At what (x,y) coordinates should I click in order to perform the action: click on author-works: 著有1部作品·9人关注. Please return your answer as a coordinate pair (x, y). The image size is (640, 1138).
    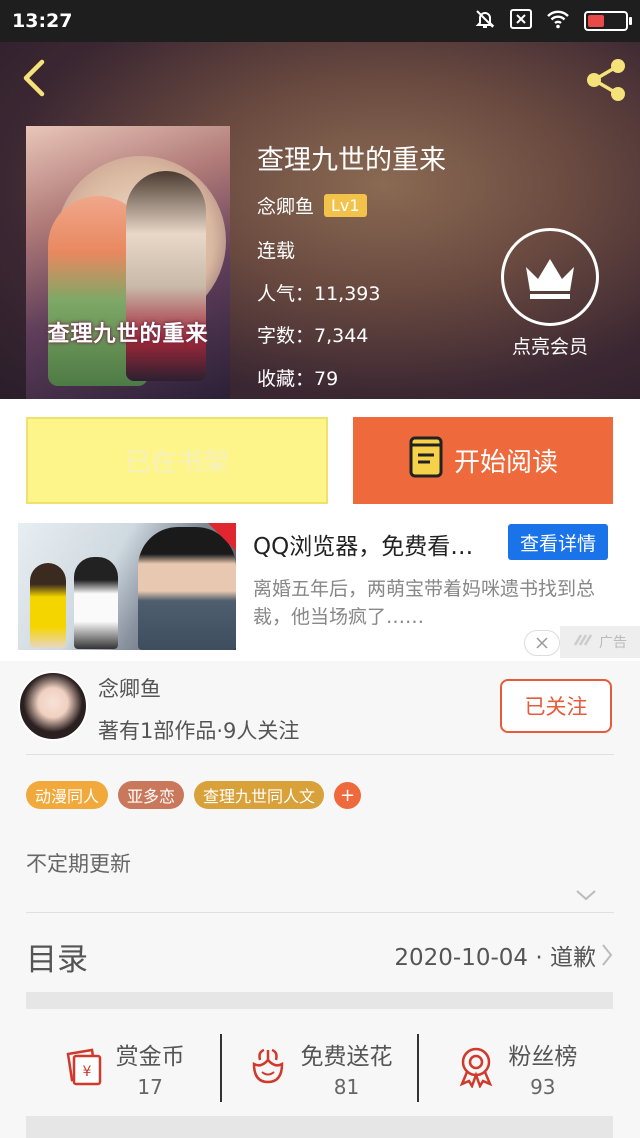
    Looking at the image, I should click on (199, 731).